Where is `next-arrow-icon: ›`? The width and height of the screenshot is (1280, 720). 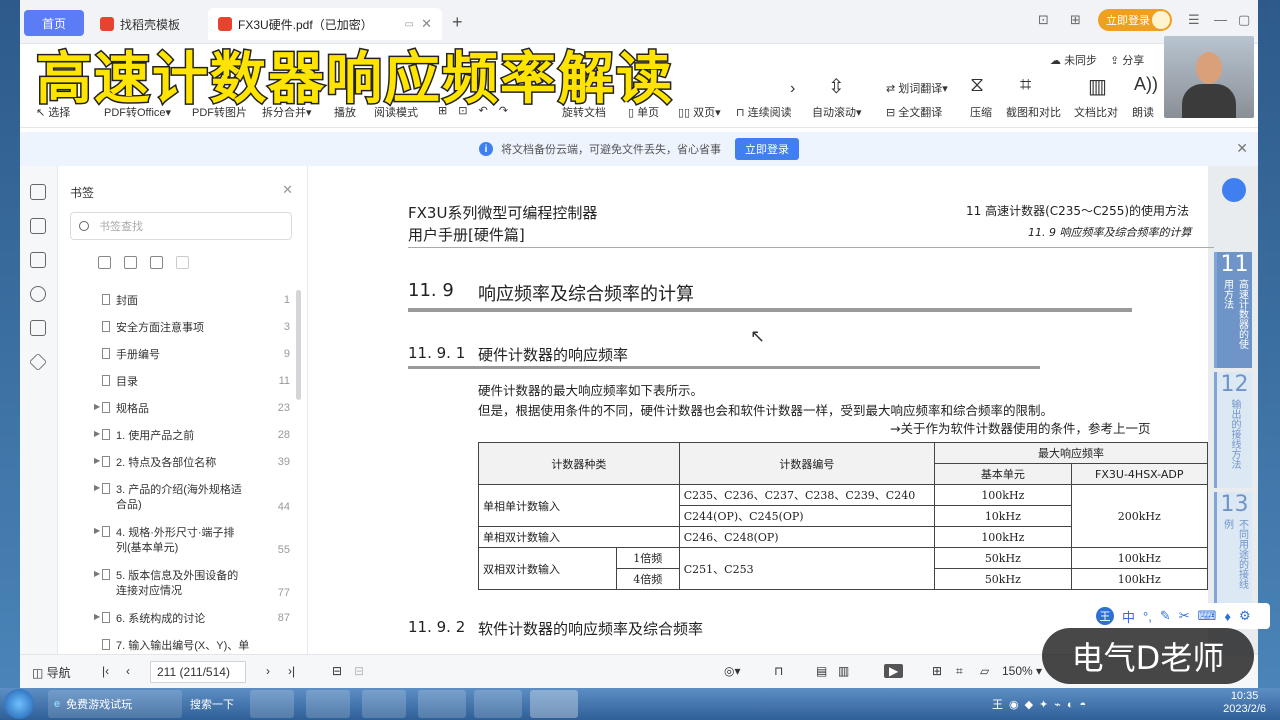
next-arrow-icon: › is located at coordinates (792, 89).